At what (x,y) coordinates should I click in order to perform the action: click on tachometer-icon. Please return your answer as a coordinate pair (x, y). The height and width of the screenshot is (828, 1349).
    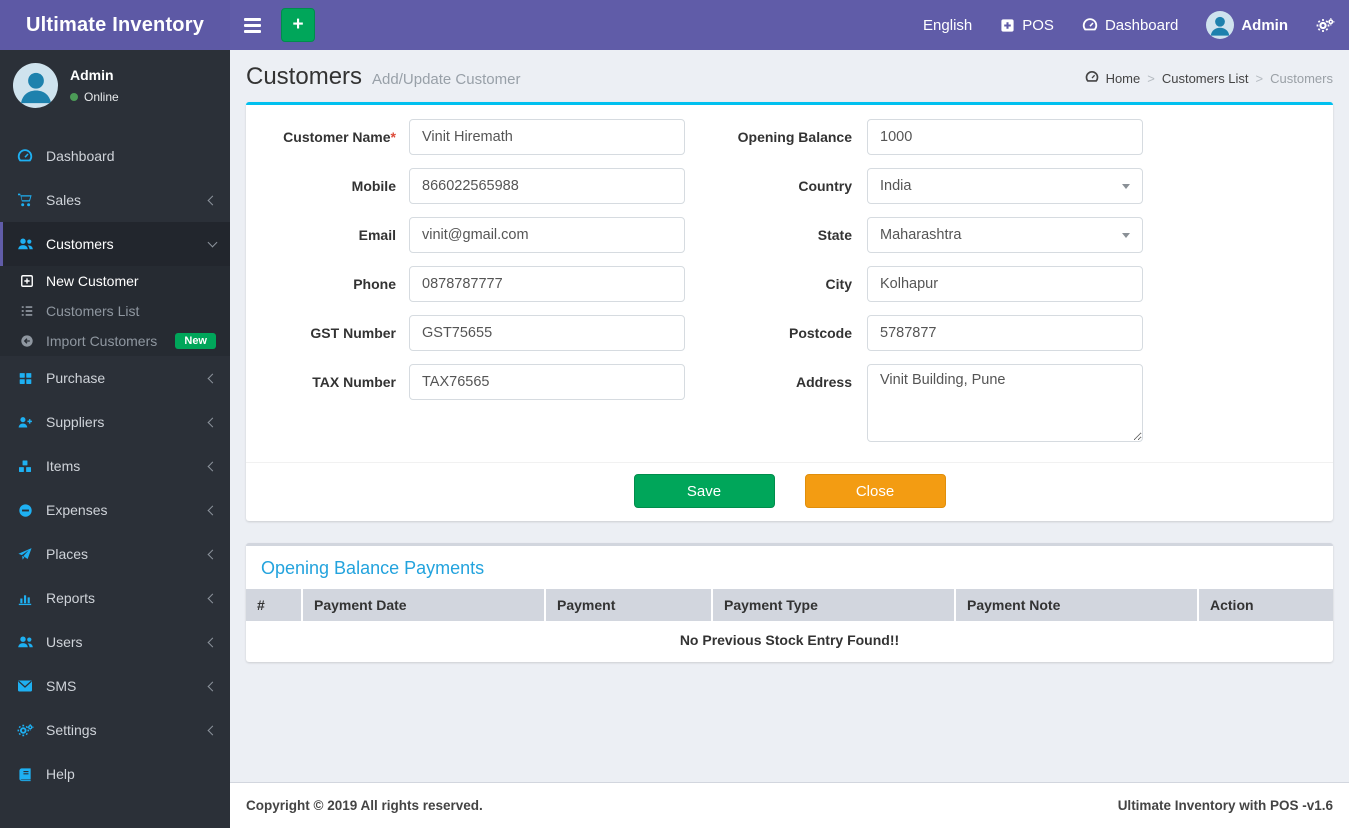
    Looking at the image, I should click on (25, 156).